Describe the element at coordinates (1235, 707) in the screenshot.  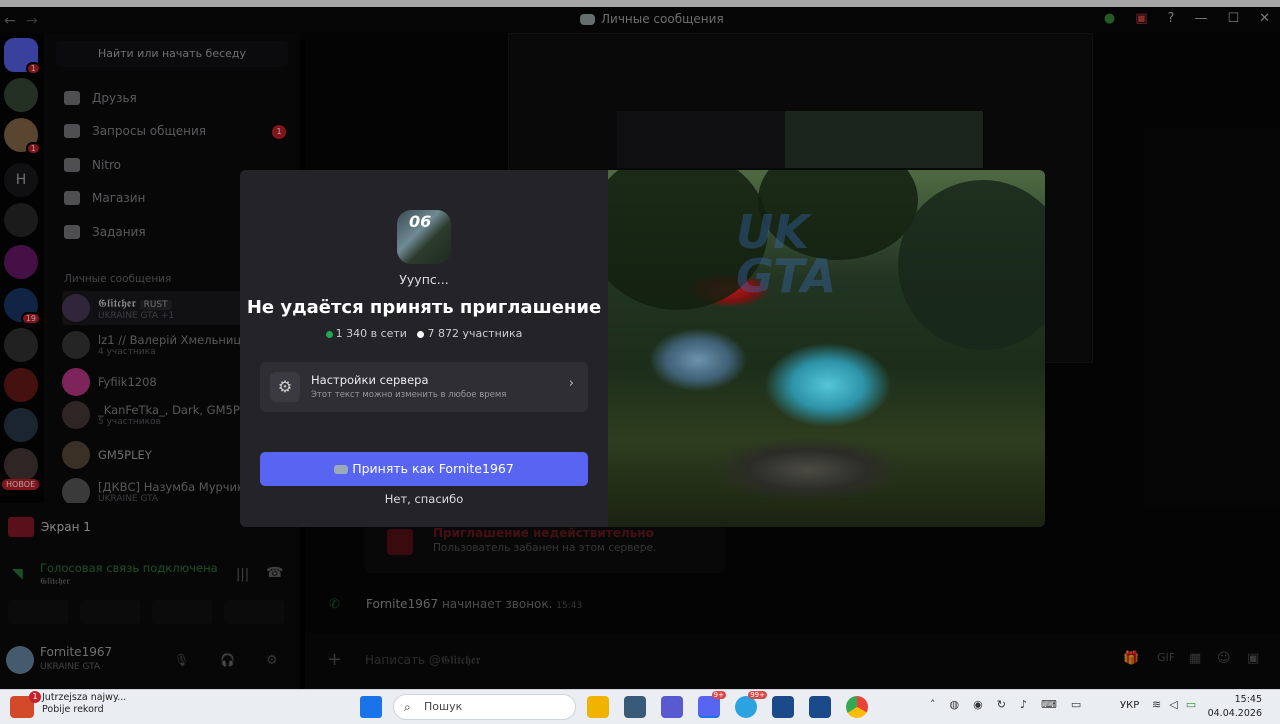
I see `clock: 15:45 04.04.2026` at that location.